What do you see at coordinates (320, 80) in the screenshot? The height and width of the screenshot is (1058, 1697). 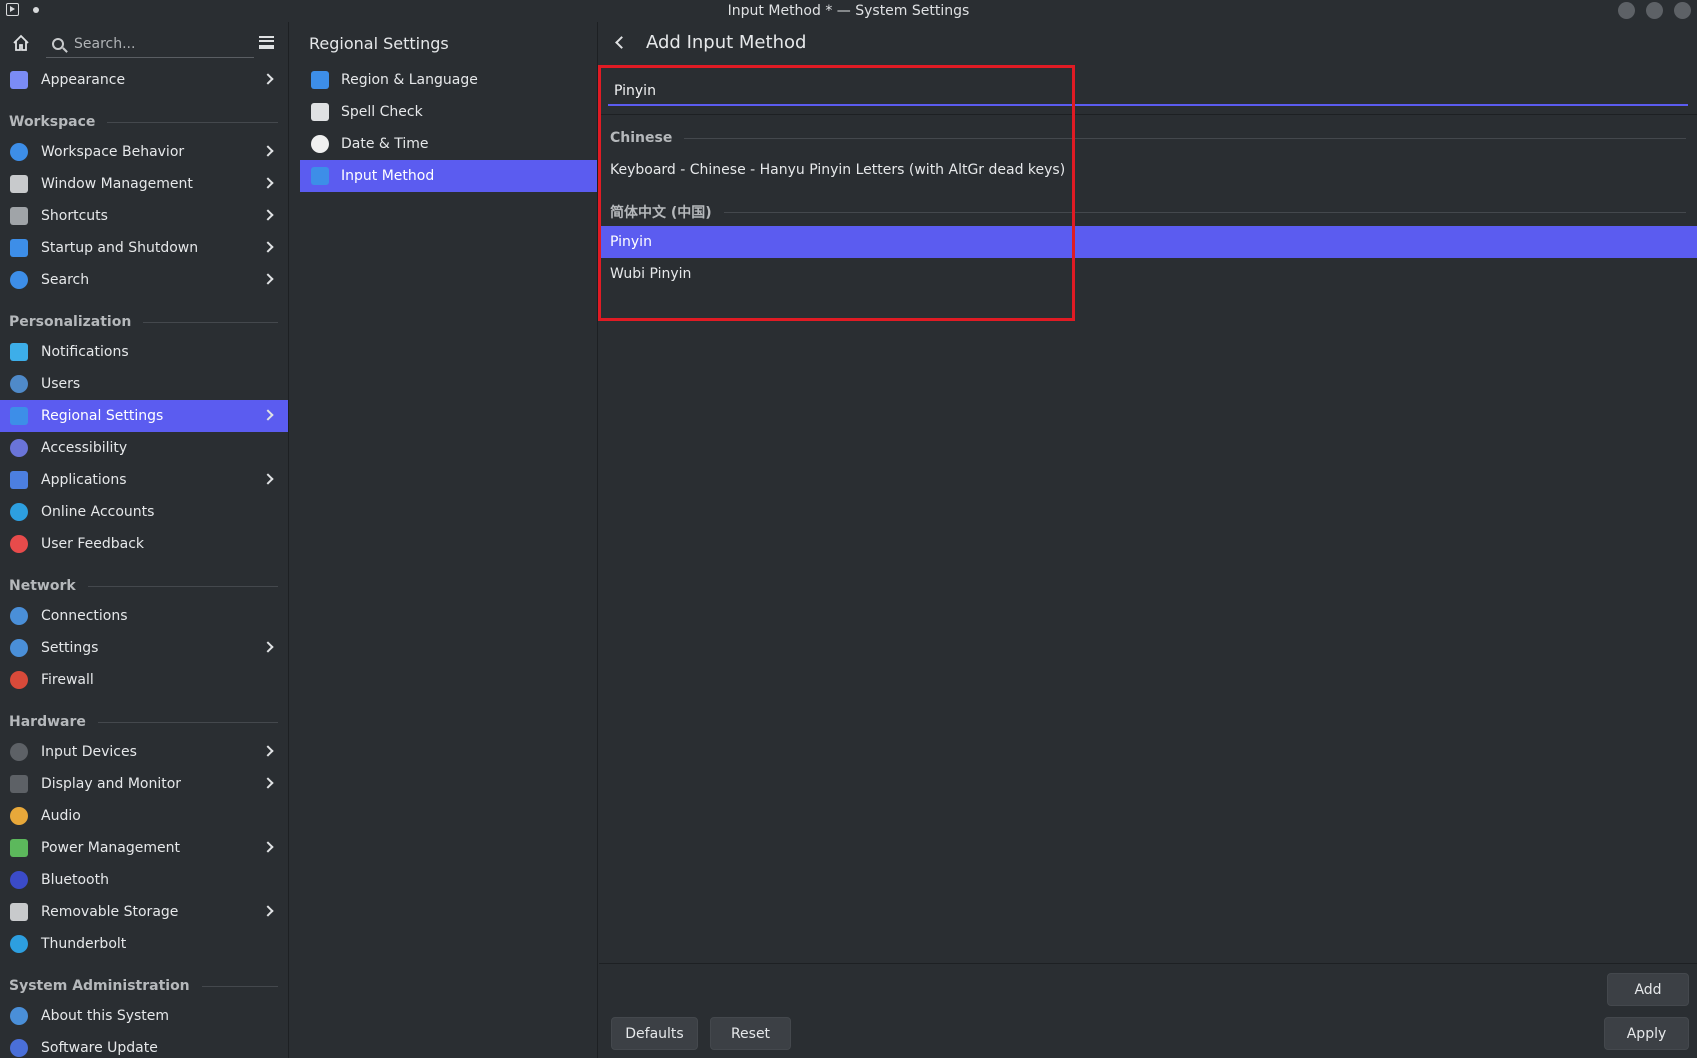 I see `region-language-icon` at bounding box center [320, 80].